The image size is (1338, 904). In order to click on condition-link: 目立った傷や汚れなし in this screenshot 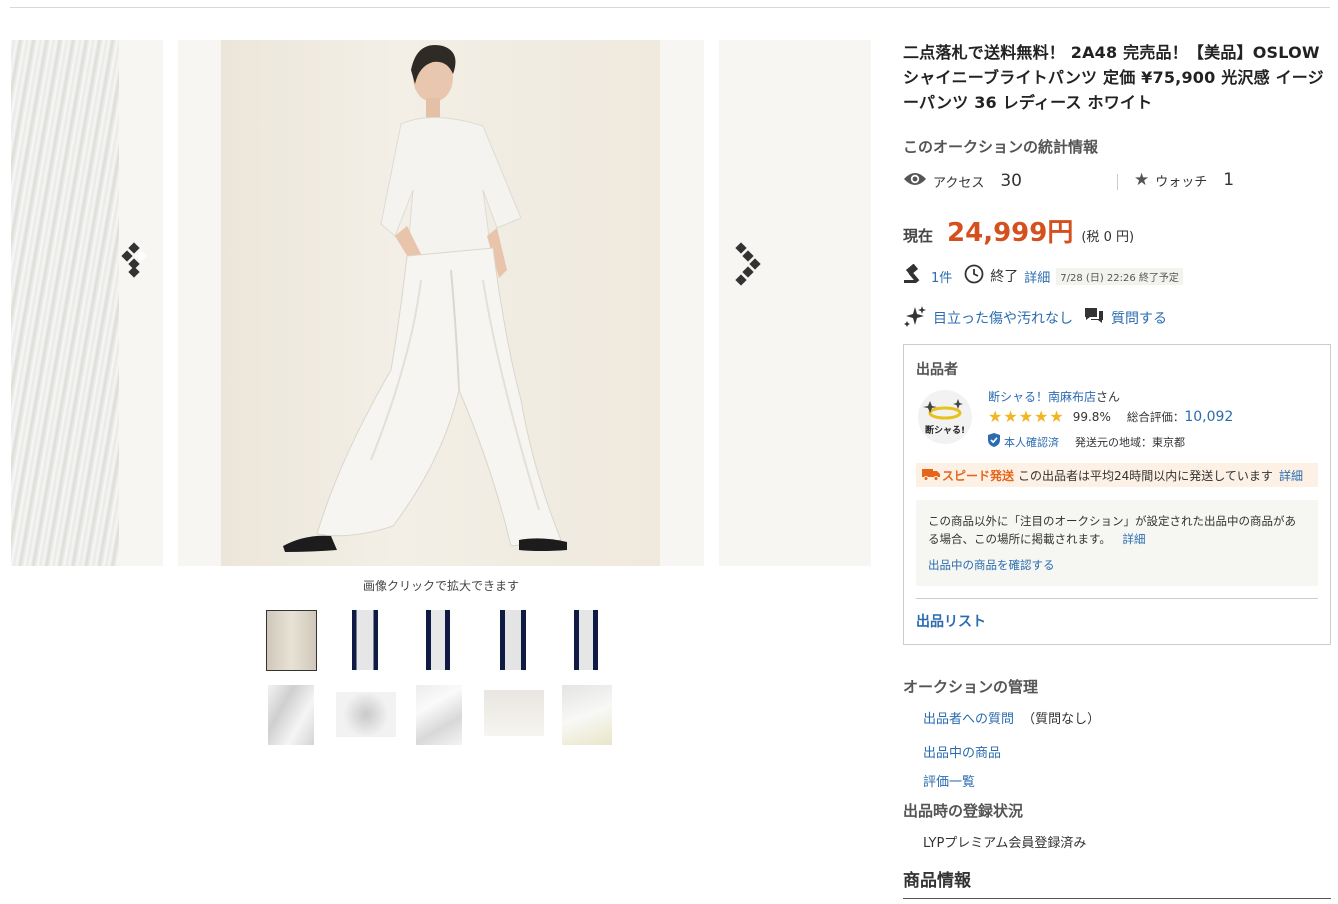, I will do `click(1003, 318)`.